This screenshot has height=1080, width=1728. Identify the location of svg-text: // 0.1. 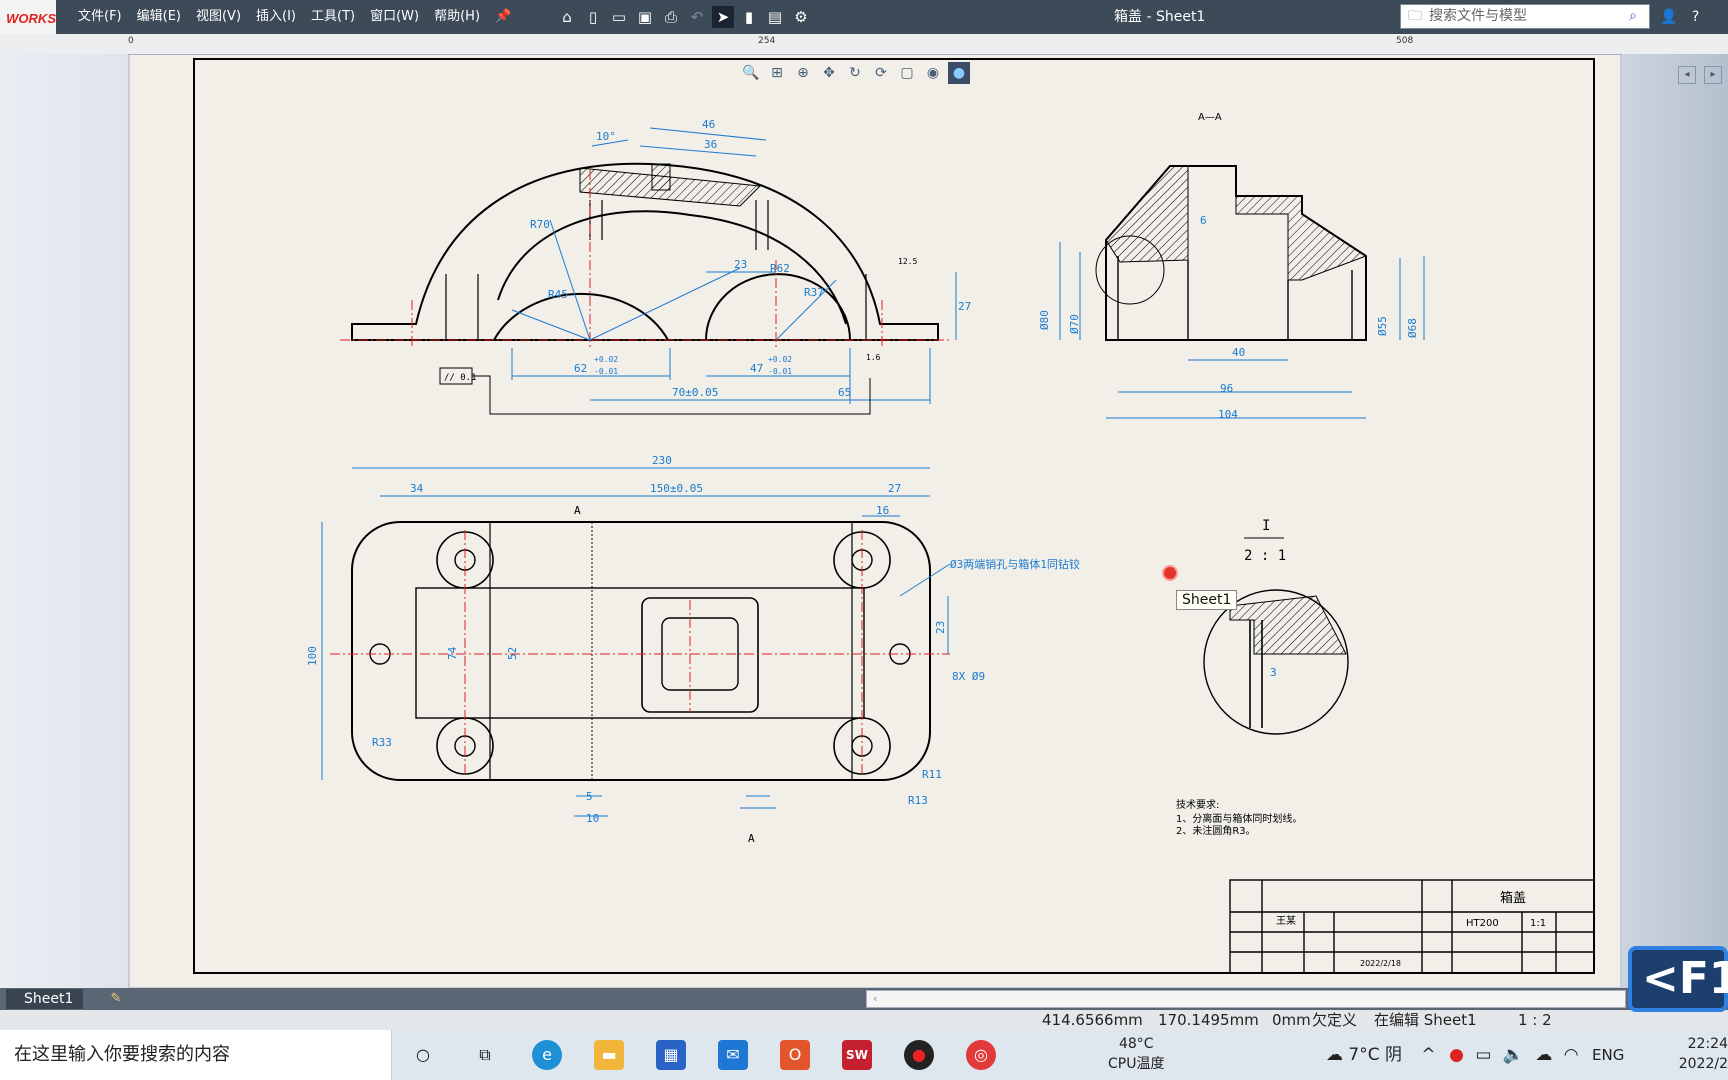
(460, 378).